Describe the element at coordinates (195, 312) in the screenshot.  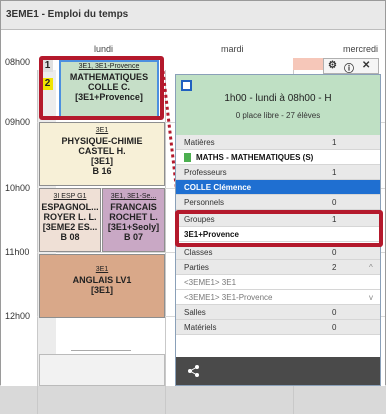
I see `row-label: Salles` at that location.